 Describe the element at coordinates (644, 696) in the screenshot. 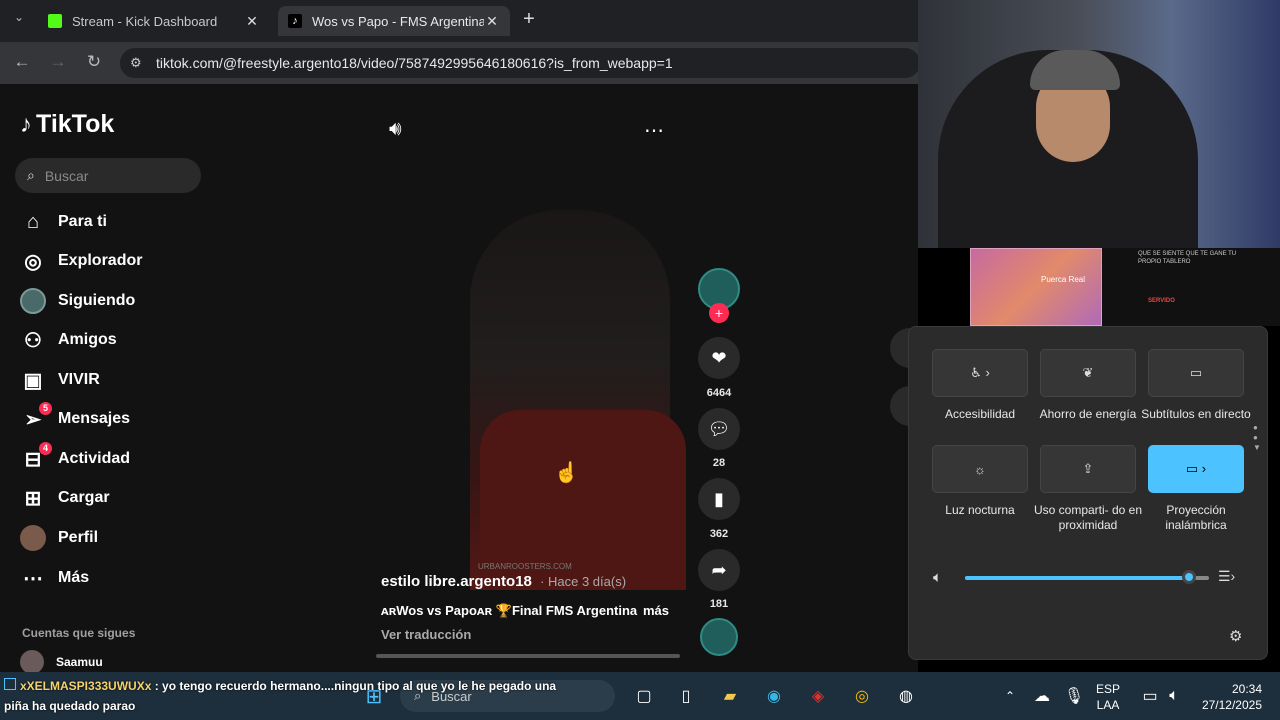

I see `task-view-icon: ▢` at that location.